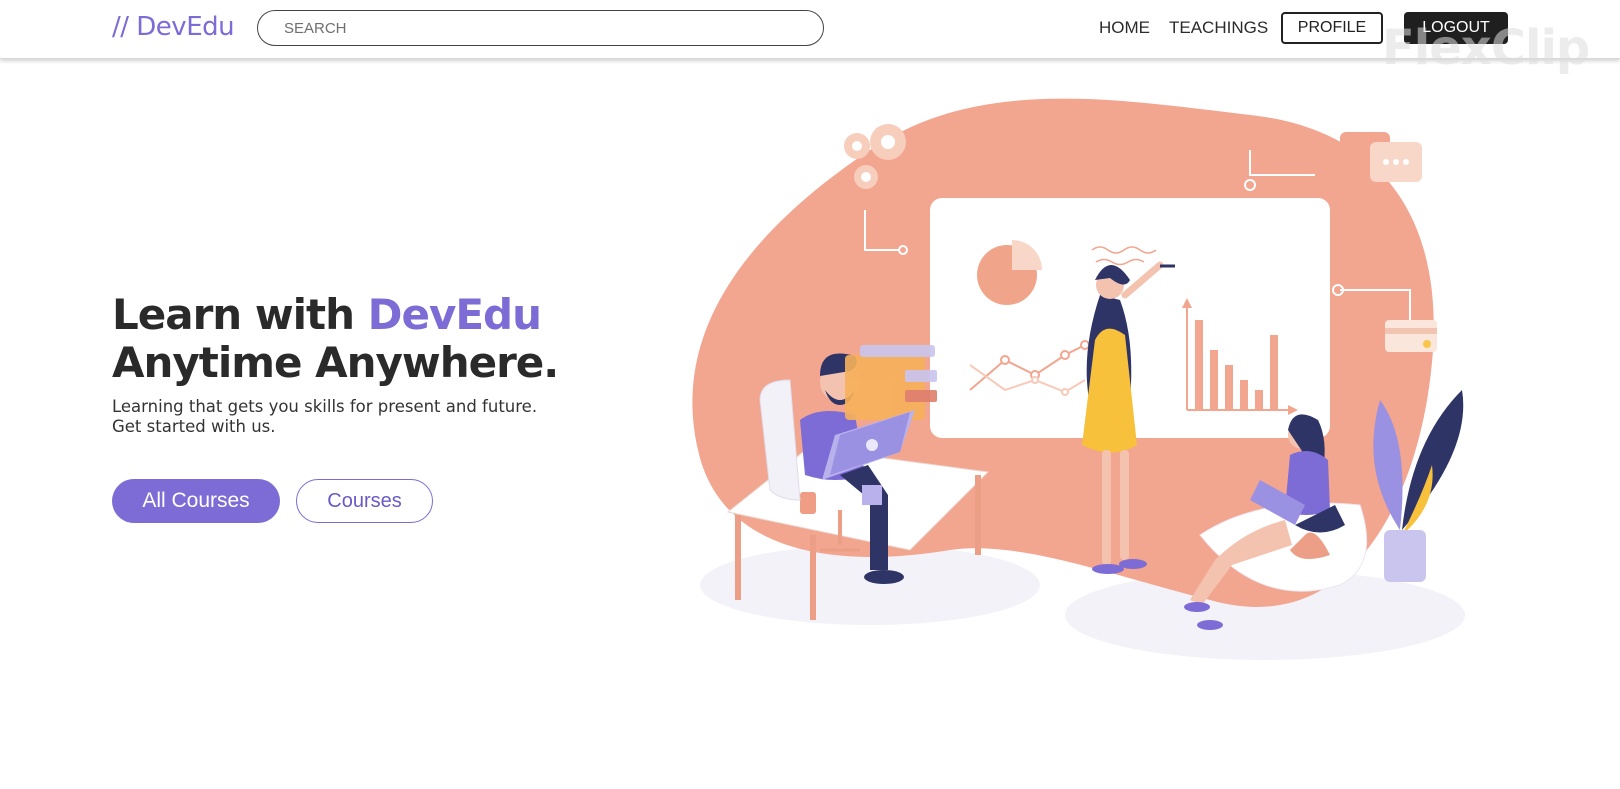 The height and width of the screenshot is (789, 1620). What do you see at coordinates (1411, 336) in the screenshot?
I see `card-icon` at bounding box center [1411, 336].